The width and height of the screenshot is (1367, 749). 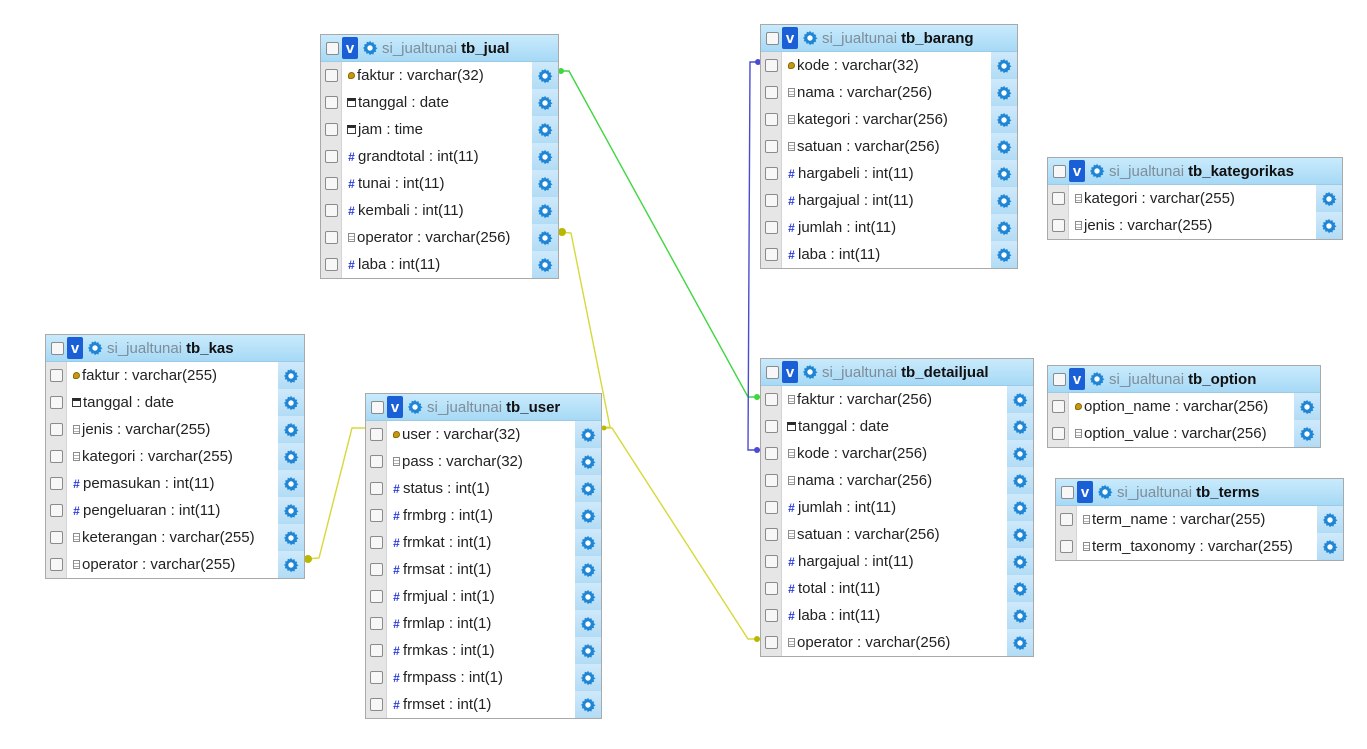 I want to click on column-row: # hargajual : int(11), so click(x=897, y=561).